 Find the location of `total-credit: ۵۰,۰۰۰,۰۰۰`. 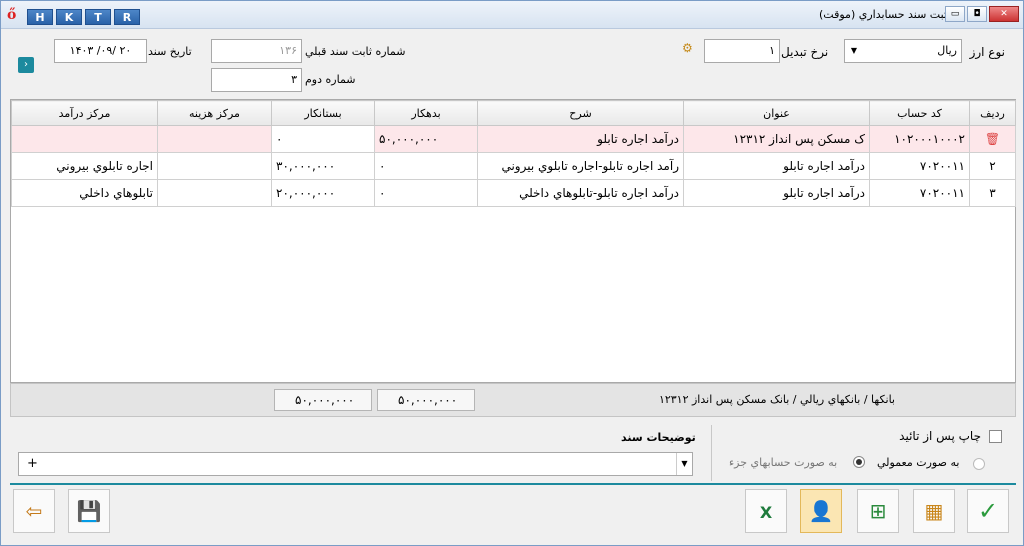

total-credit: ۵۰,۰۰۰,۰۰۰ is located at coordinates (323, 400).